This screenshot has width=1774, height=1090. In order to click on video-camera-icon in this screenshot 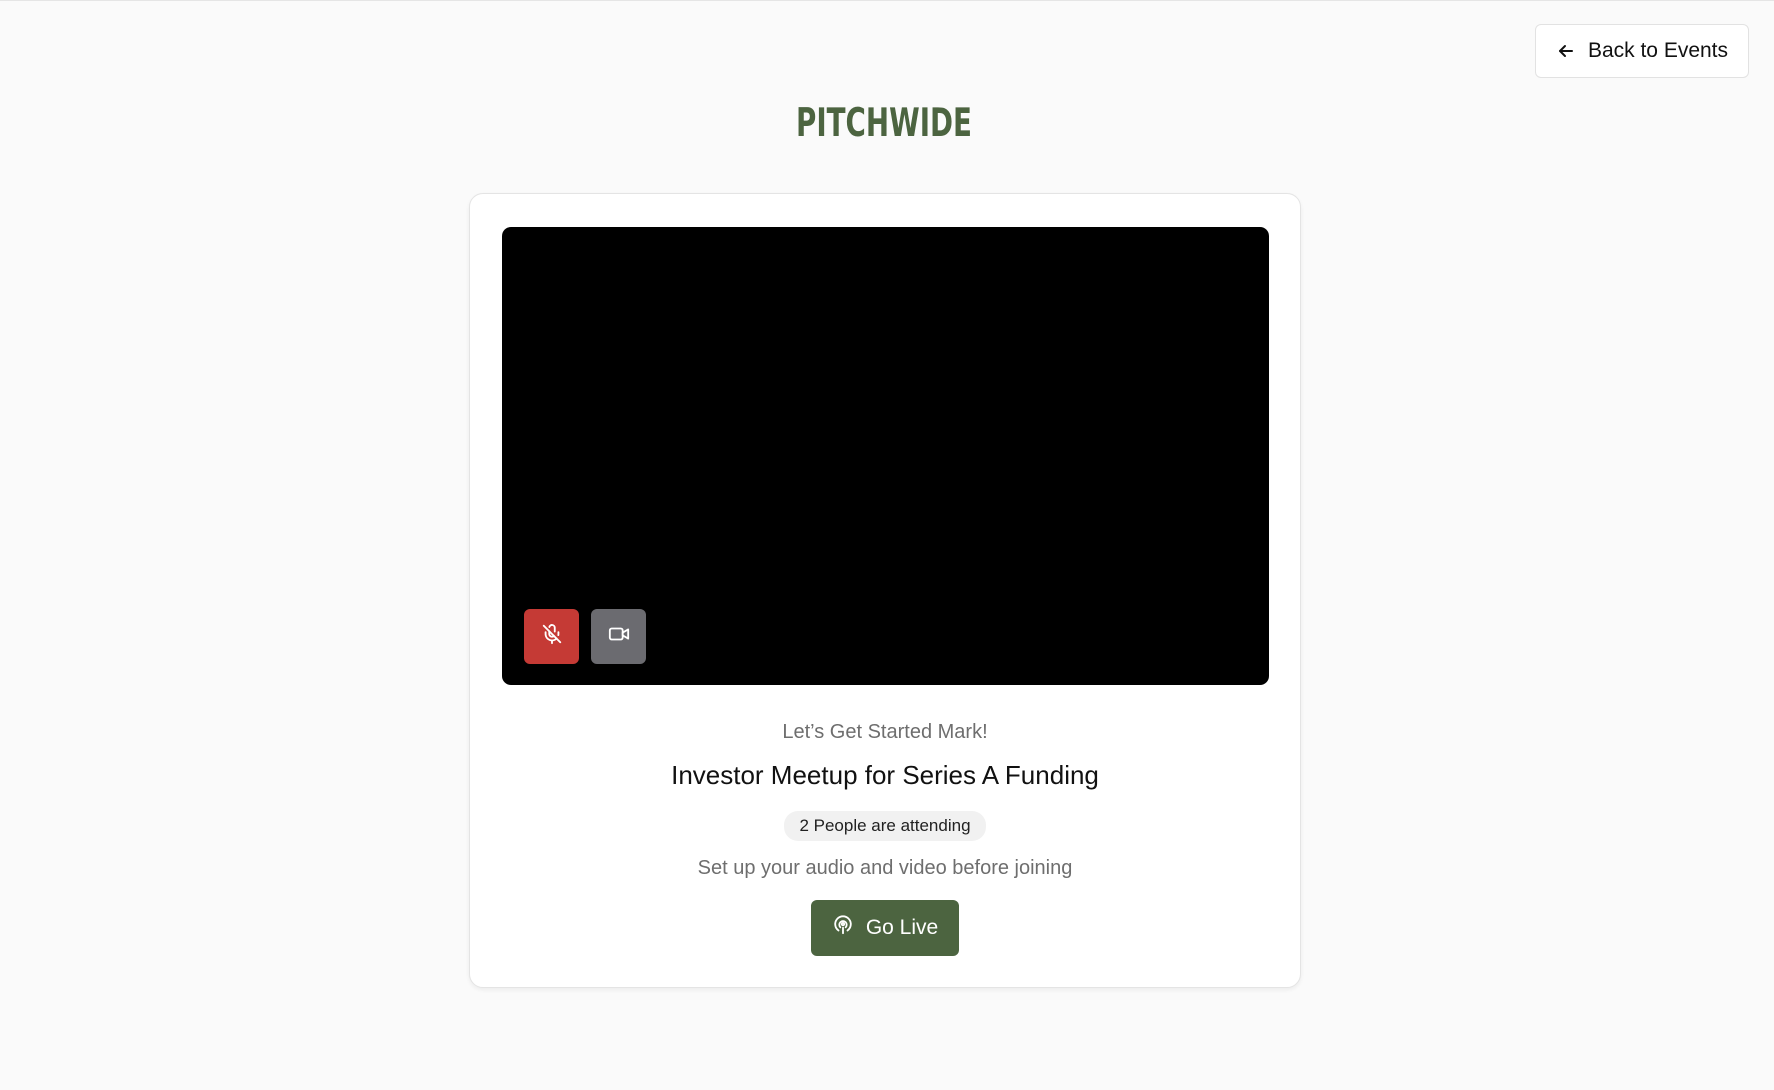, I will do `click(619, 636)`.